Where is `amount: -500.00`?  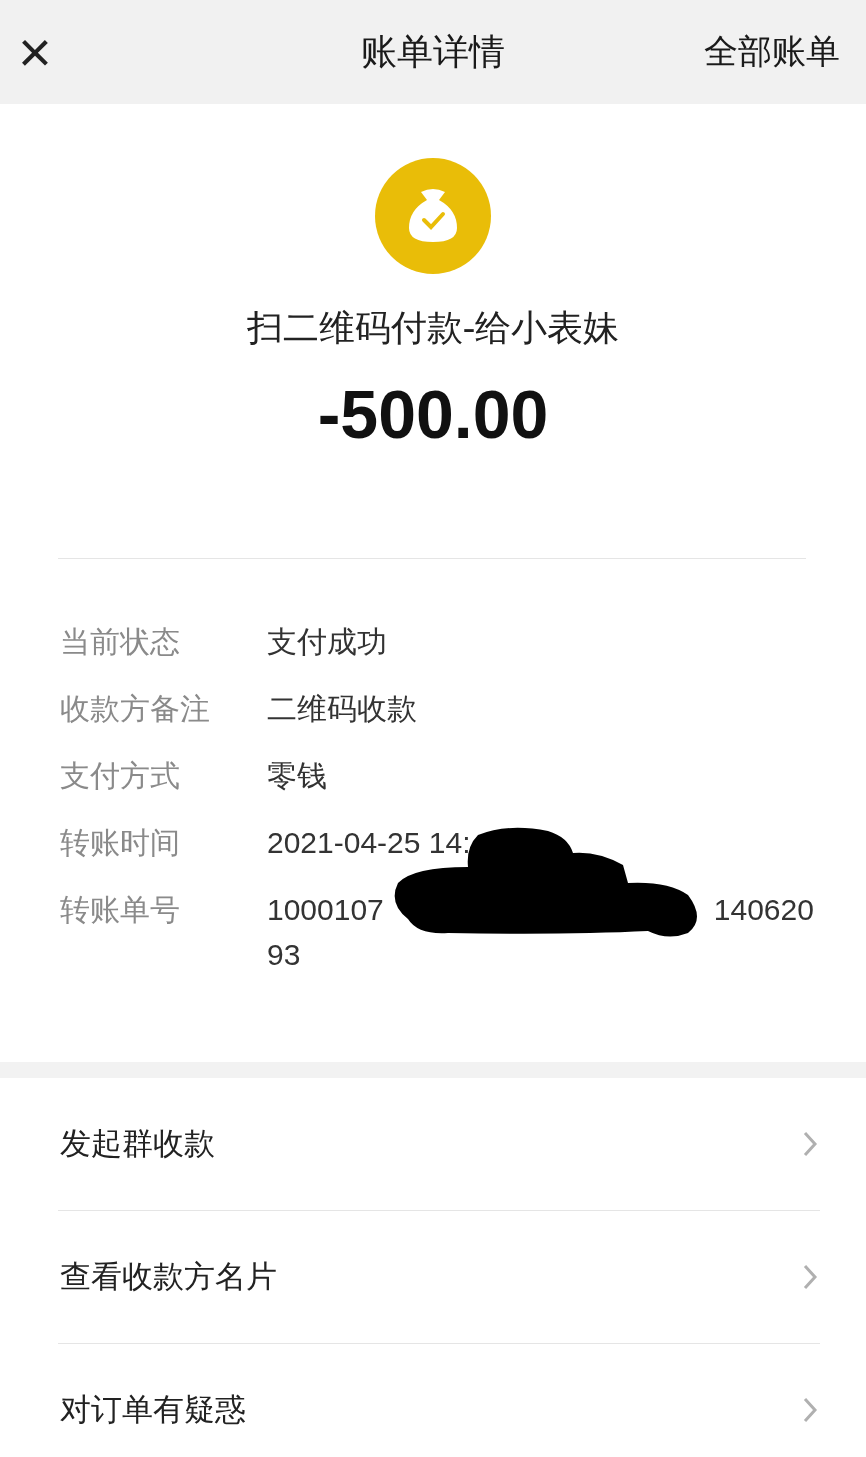 amount: -500.00 is located at coordinates (433, 414).